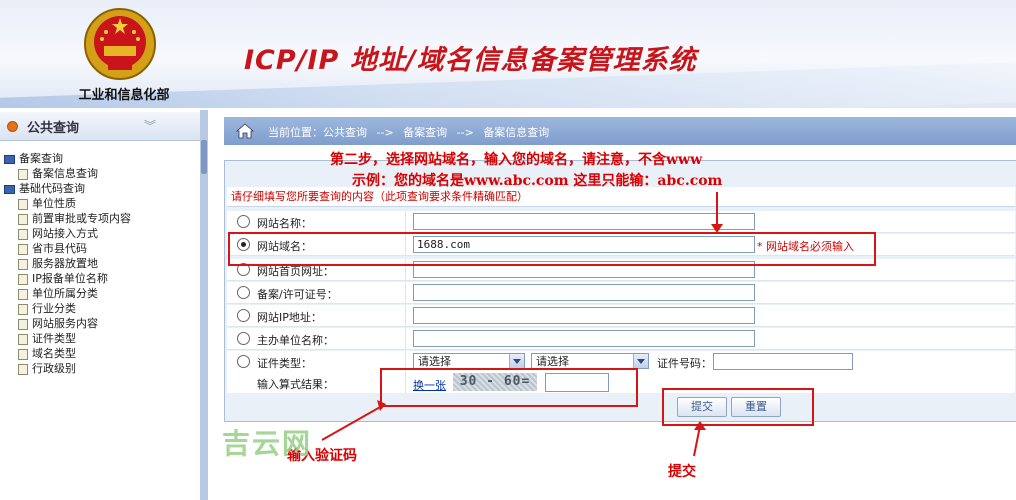 The image size is (1016, 500). What do you see at coordinates (267, 443) in the screenshot?
I see `watermark: 吉云网` at bounding box center [267, 443].